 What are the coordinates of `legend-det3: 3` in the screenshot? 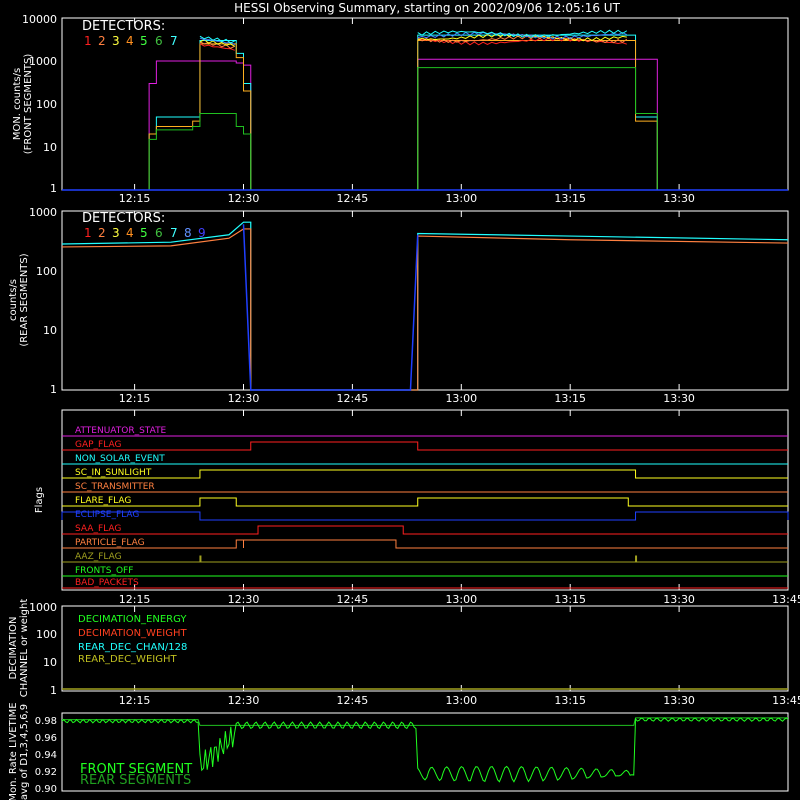 It's located at (116, 233).